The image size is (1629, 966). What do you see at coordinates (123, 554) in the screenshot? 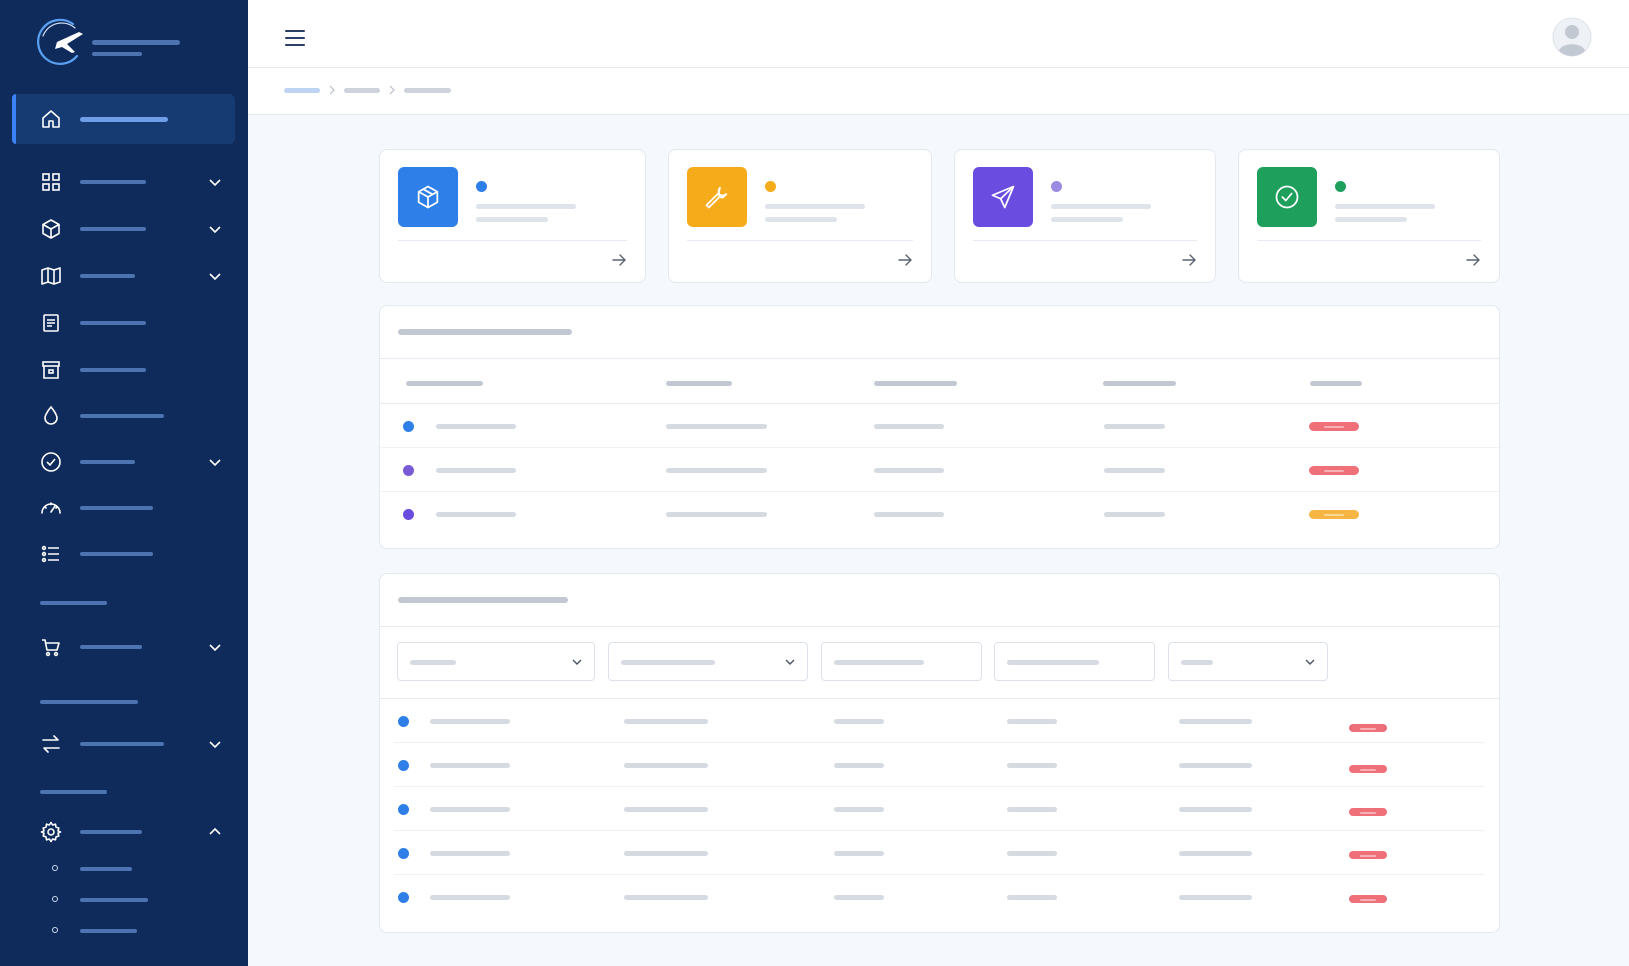
I see `sidebar-item-list` at bounding box center [123, 554].